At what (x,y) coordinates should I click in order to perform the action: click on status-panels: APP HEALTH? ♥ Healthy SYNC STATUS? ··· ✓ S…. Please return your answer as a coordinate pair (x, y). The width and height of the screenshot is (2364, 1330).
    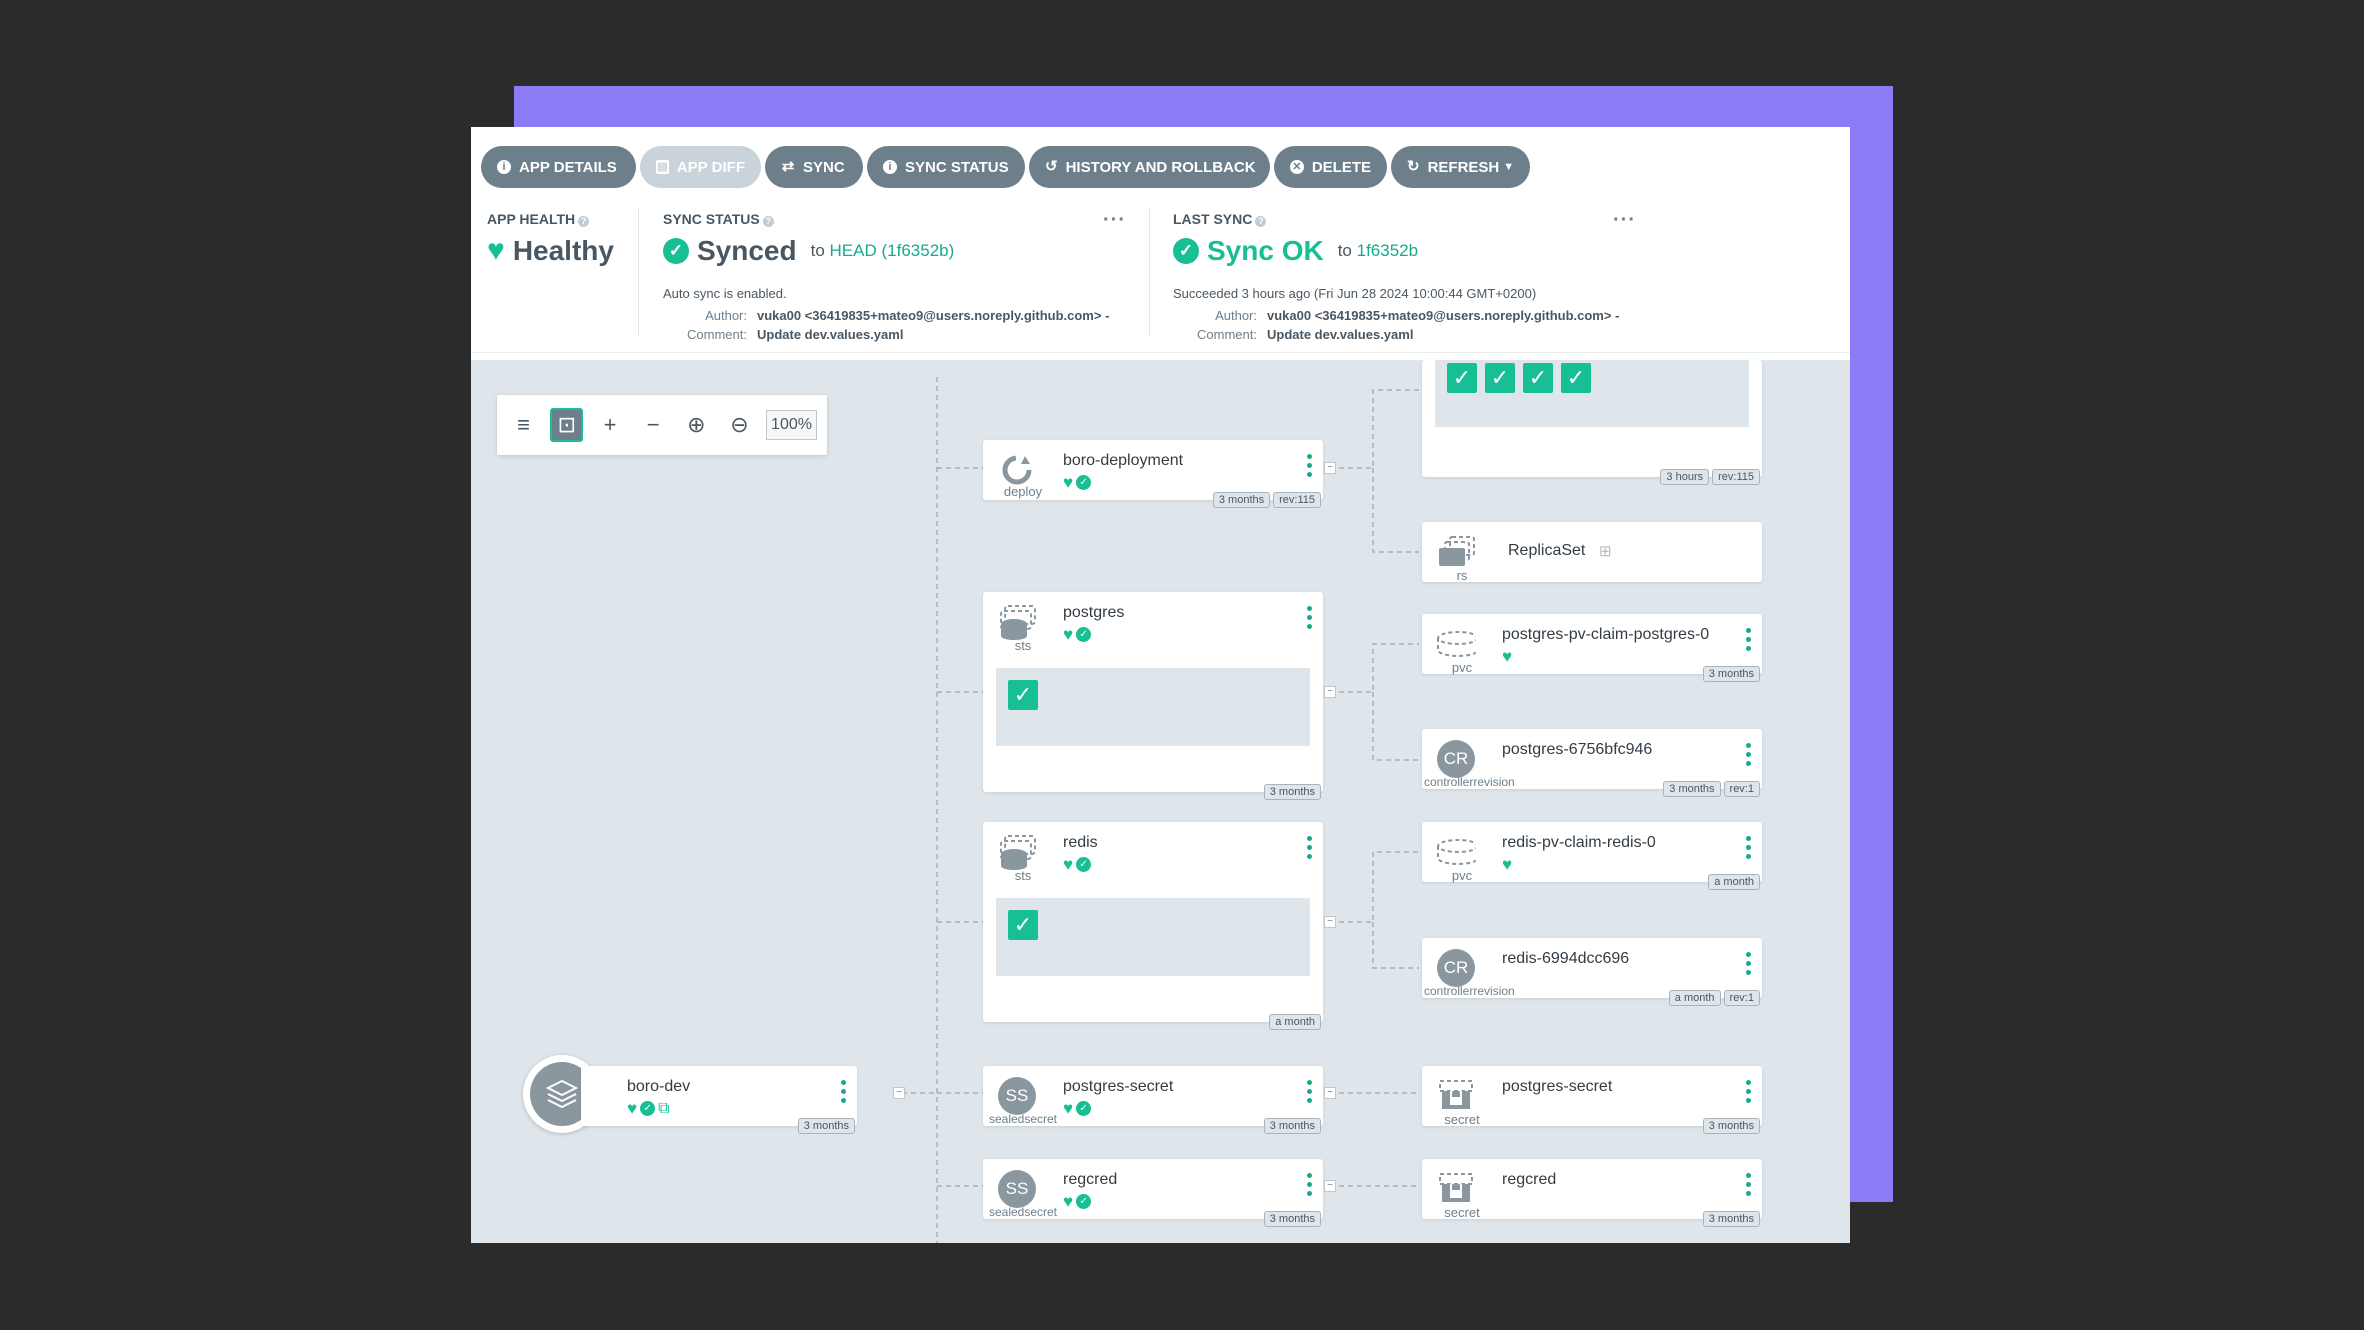
    Looking at the image, I should click on (1160, 275).